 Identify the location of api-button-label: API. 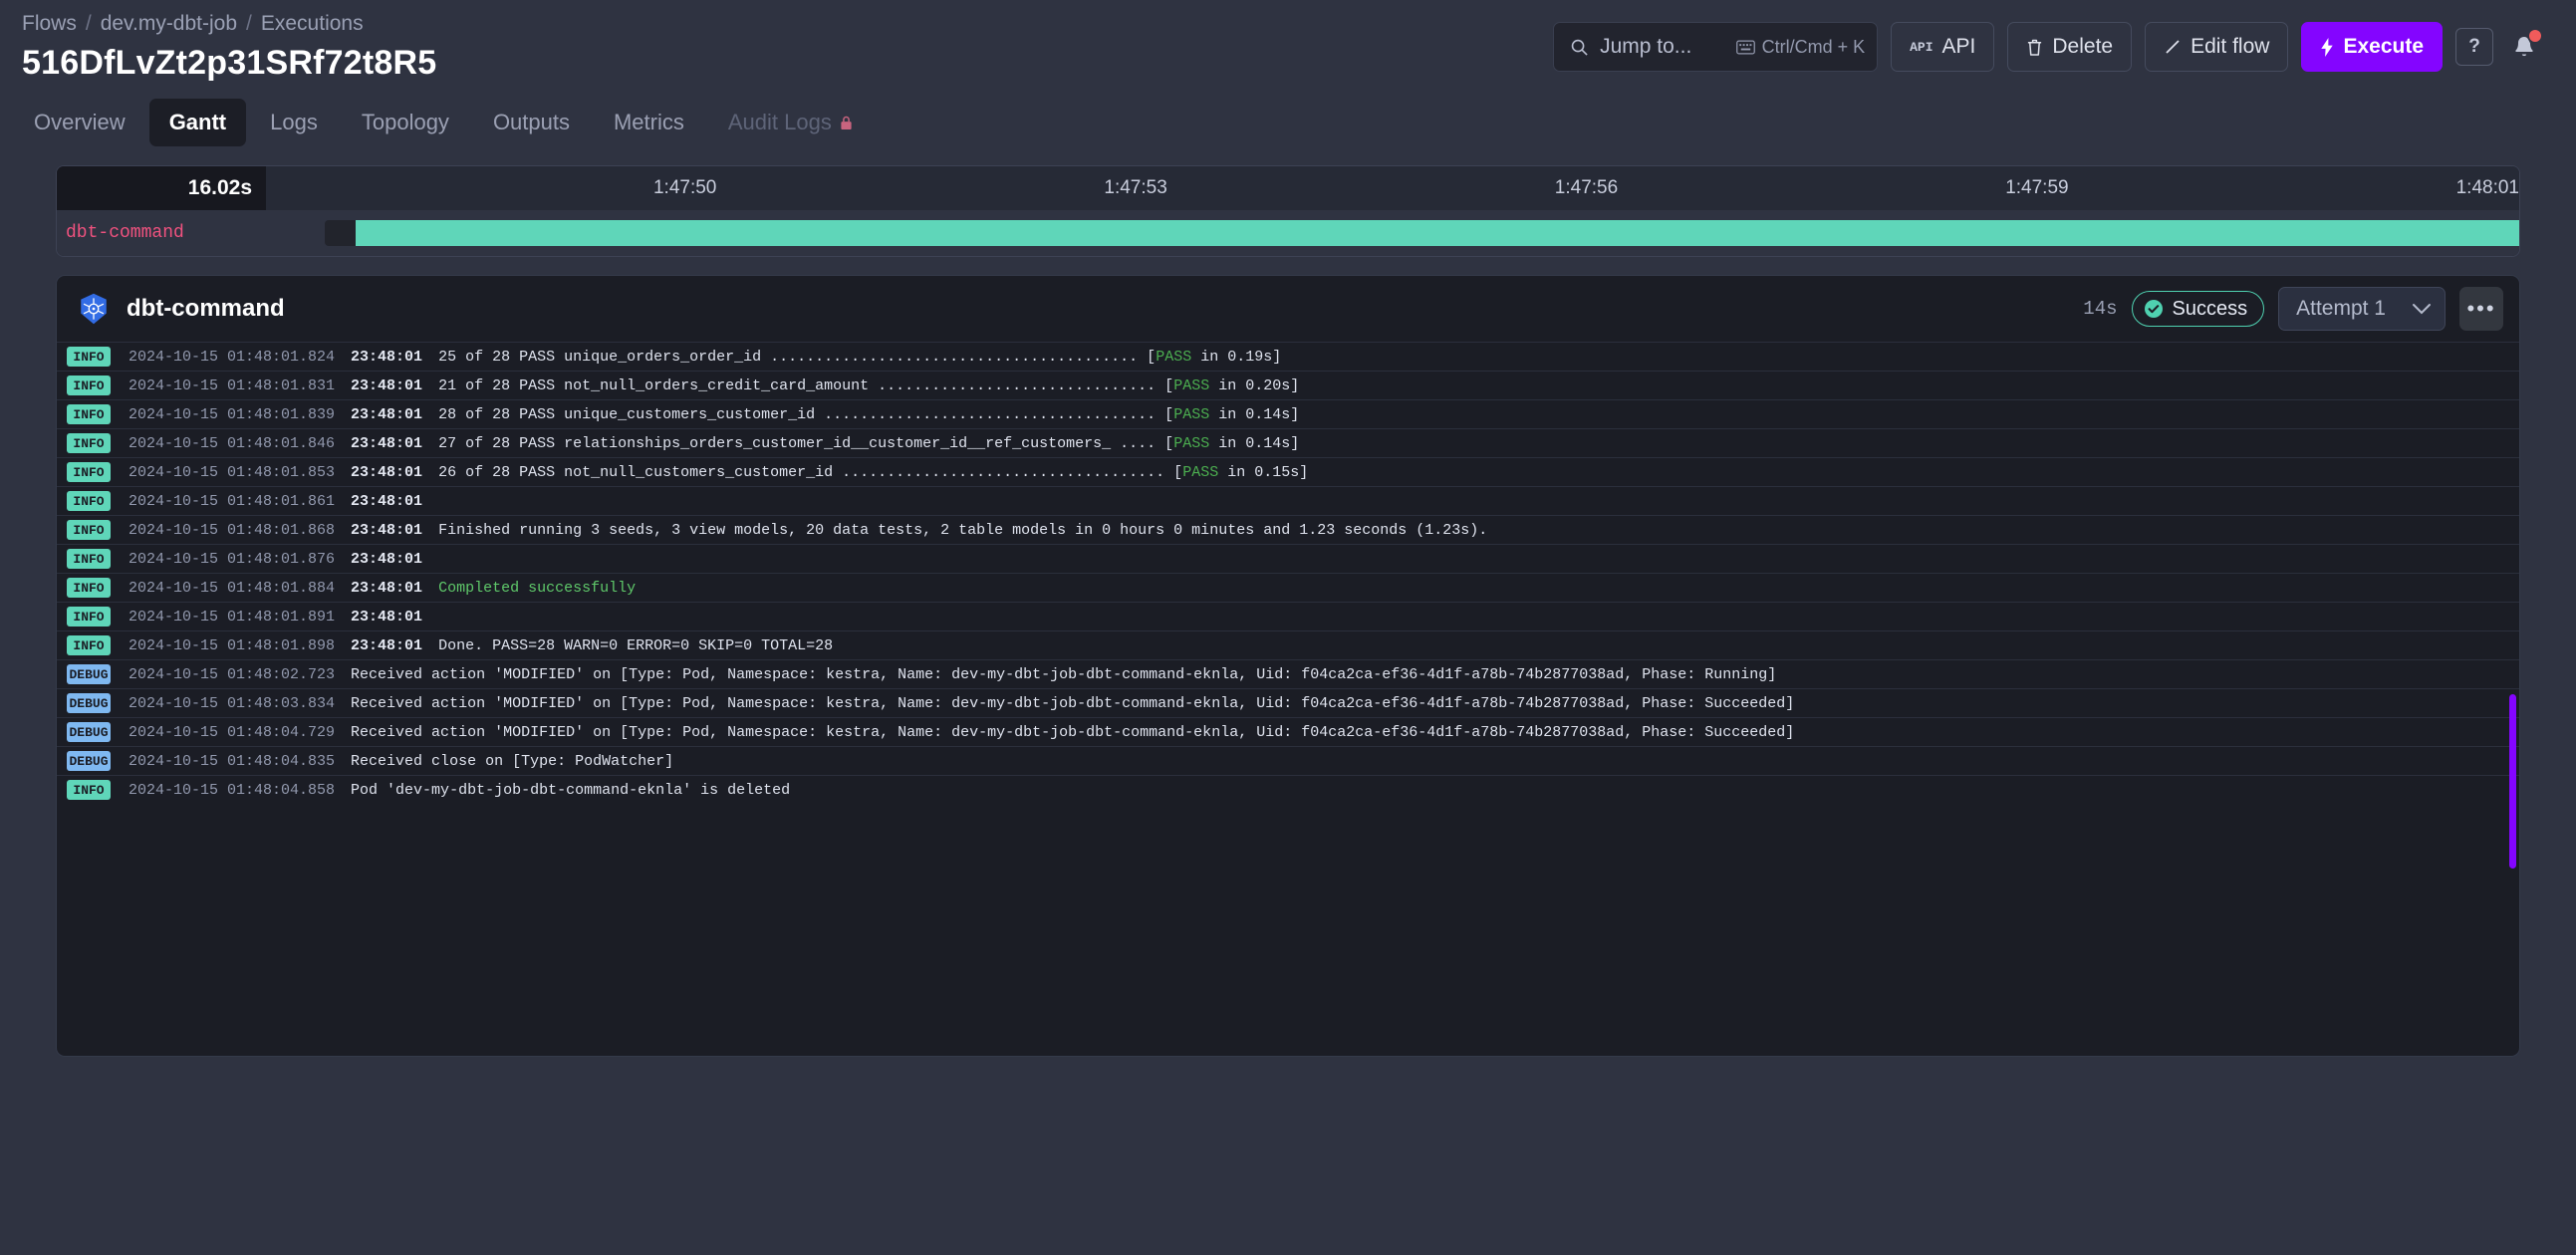
(1958, 47).